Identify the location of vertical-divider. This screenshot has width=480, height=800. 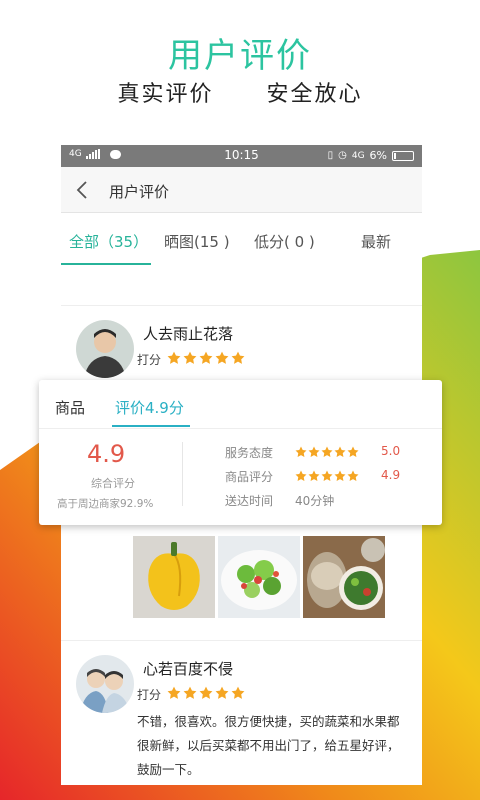
(182, 474).